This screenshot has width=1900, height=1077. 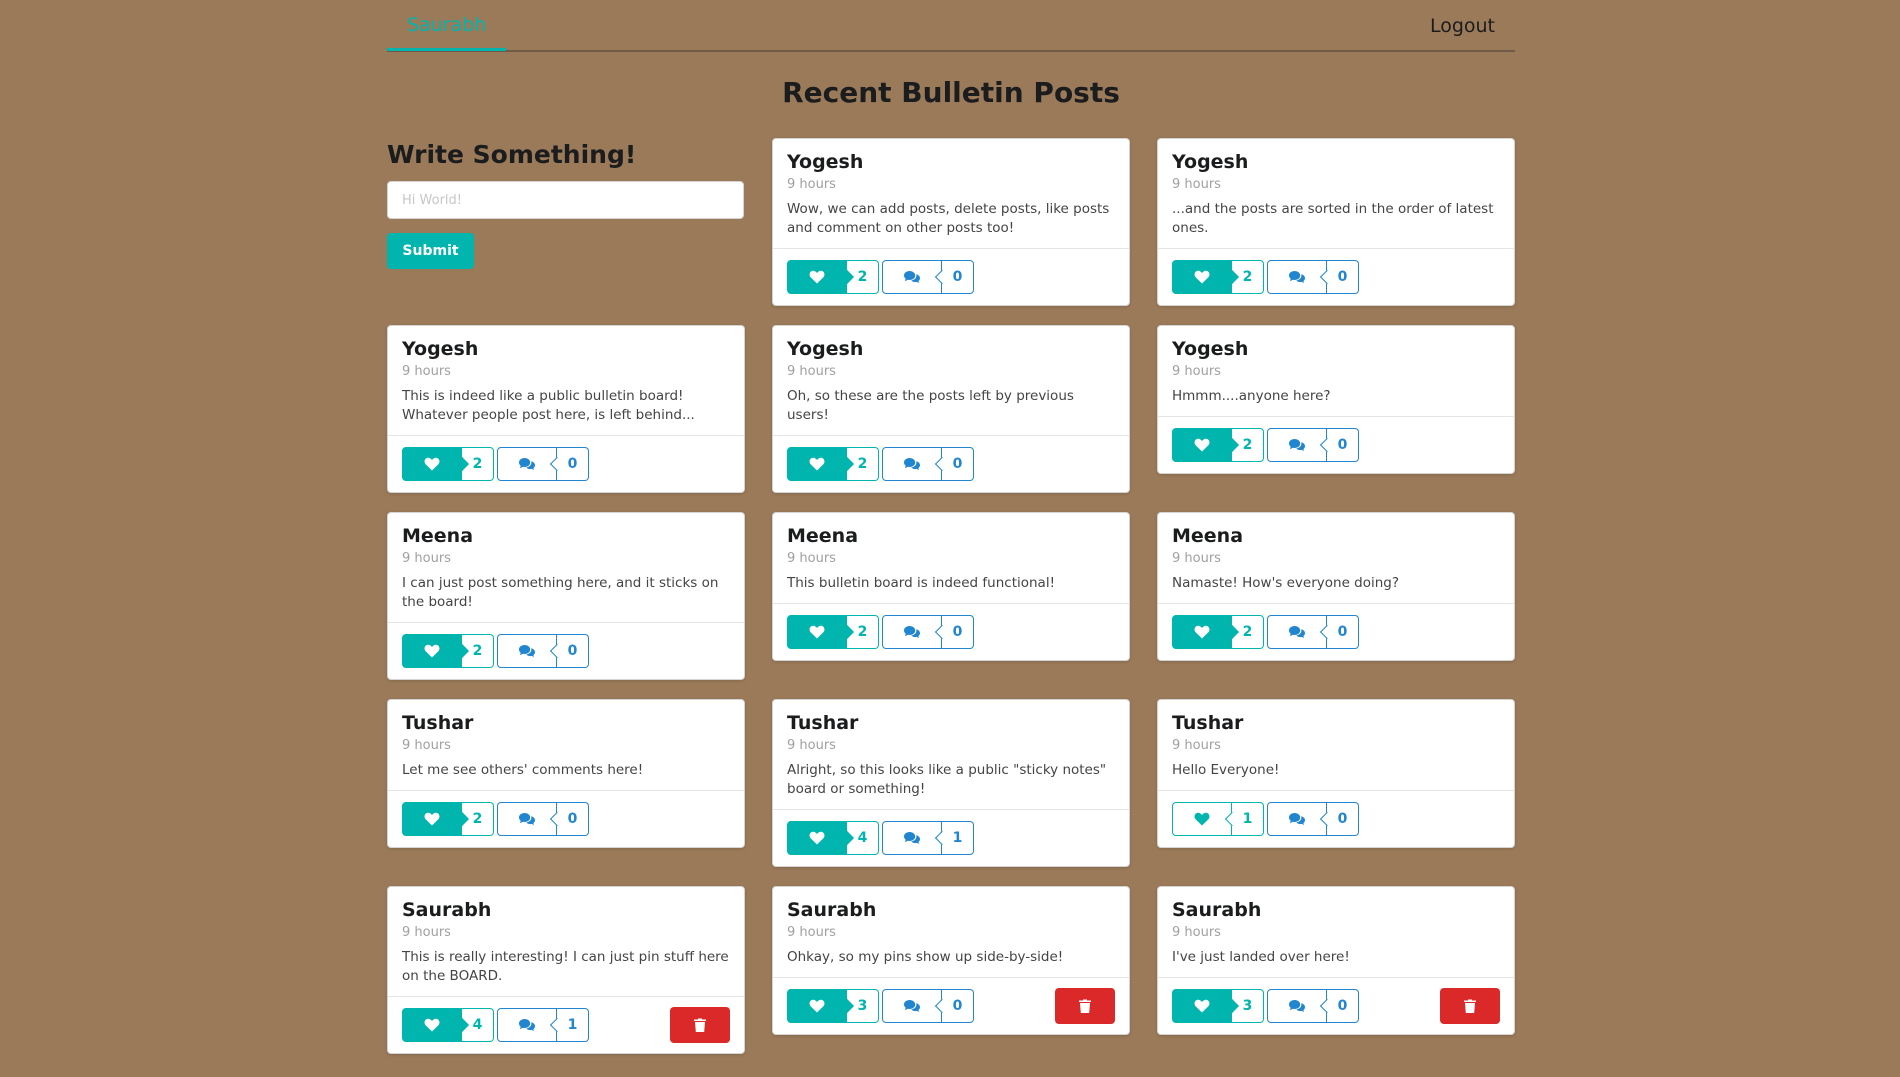 I want to click on form-title: Write Something!, so click(x=512, y=154).